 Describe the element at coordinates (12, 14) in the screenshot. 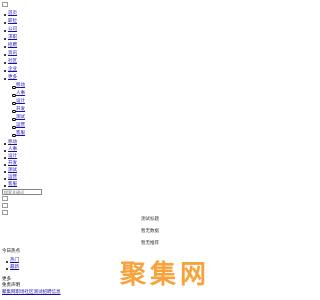

I see `nav-link: 首页` at that location.